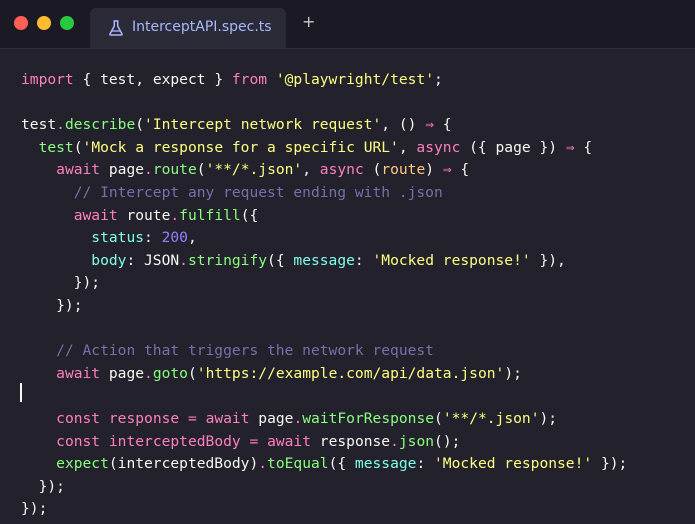  Describe the element at coordinates (324, 238) in the screenshot. I see `code-line: status: 200,` at that location.